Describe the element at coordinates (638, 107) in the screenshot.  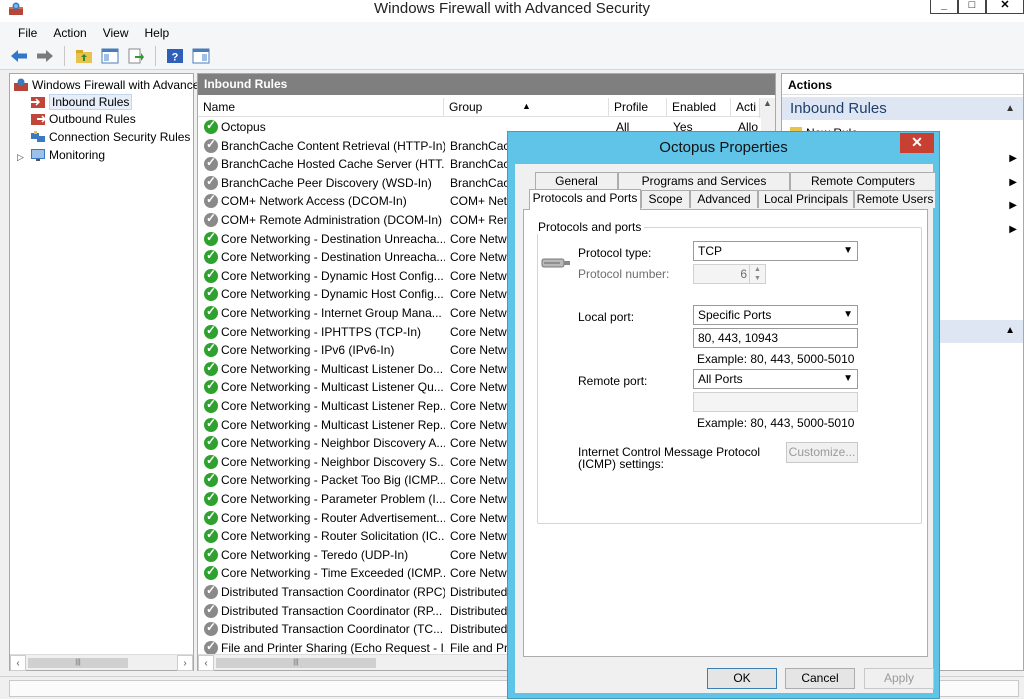
I see `column-profile: Profile` at that location.